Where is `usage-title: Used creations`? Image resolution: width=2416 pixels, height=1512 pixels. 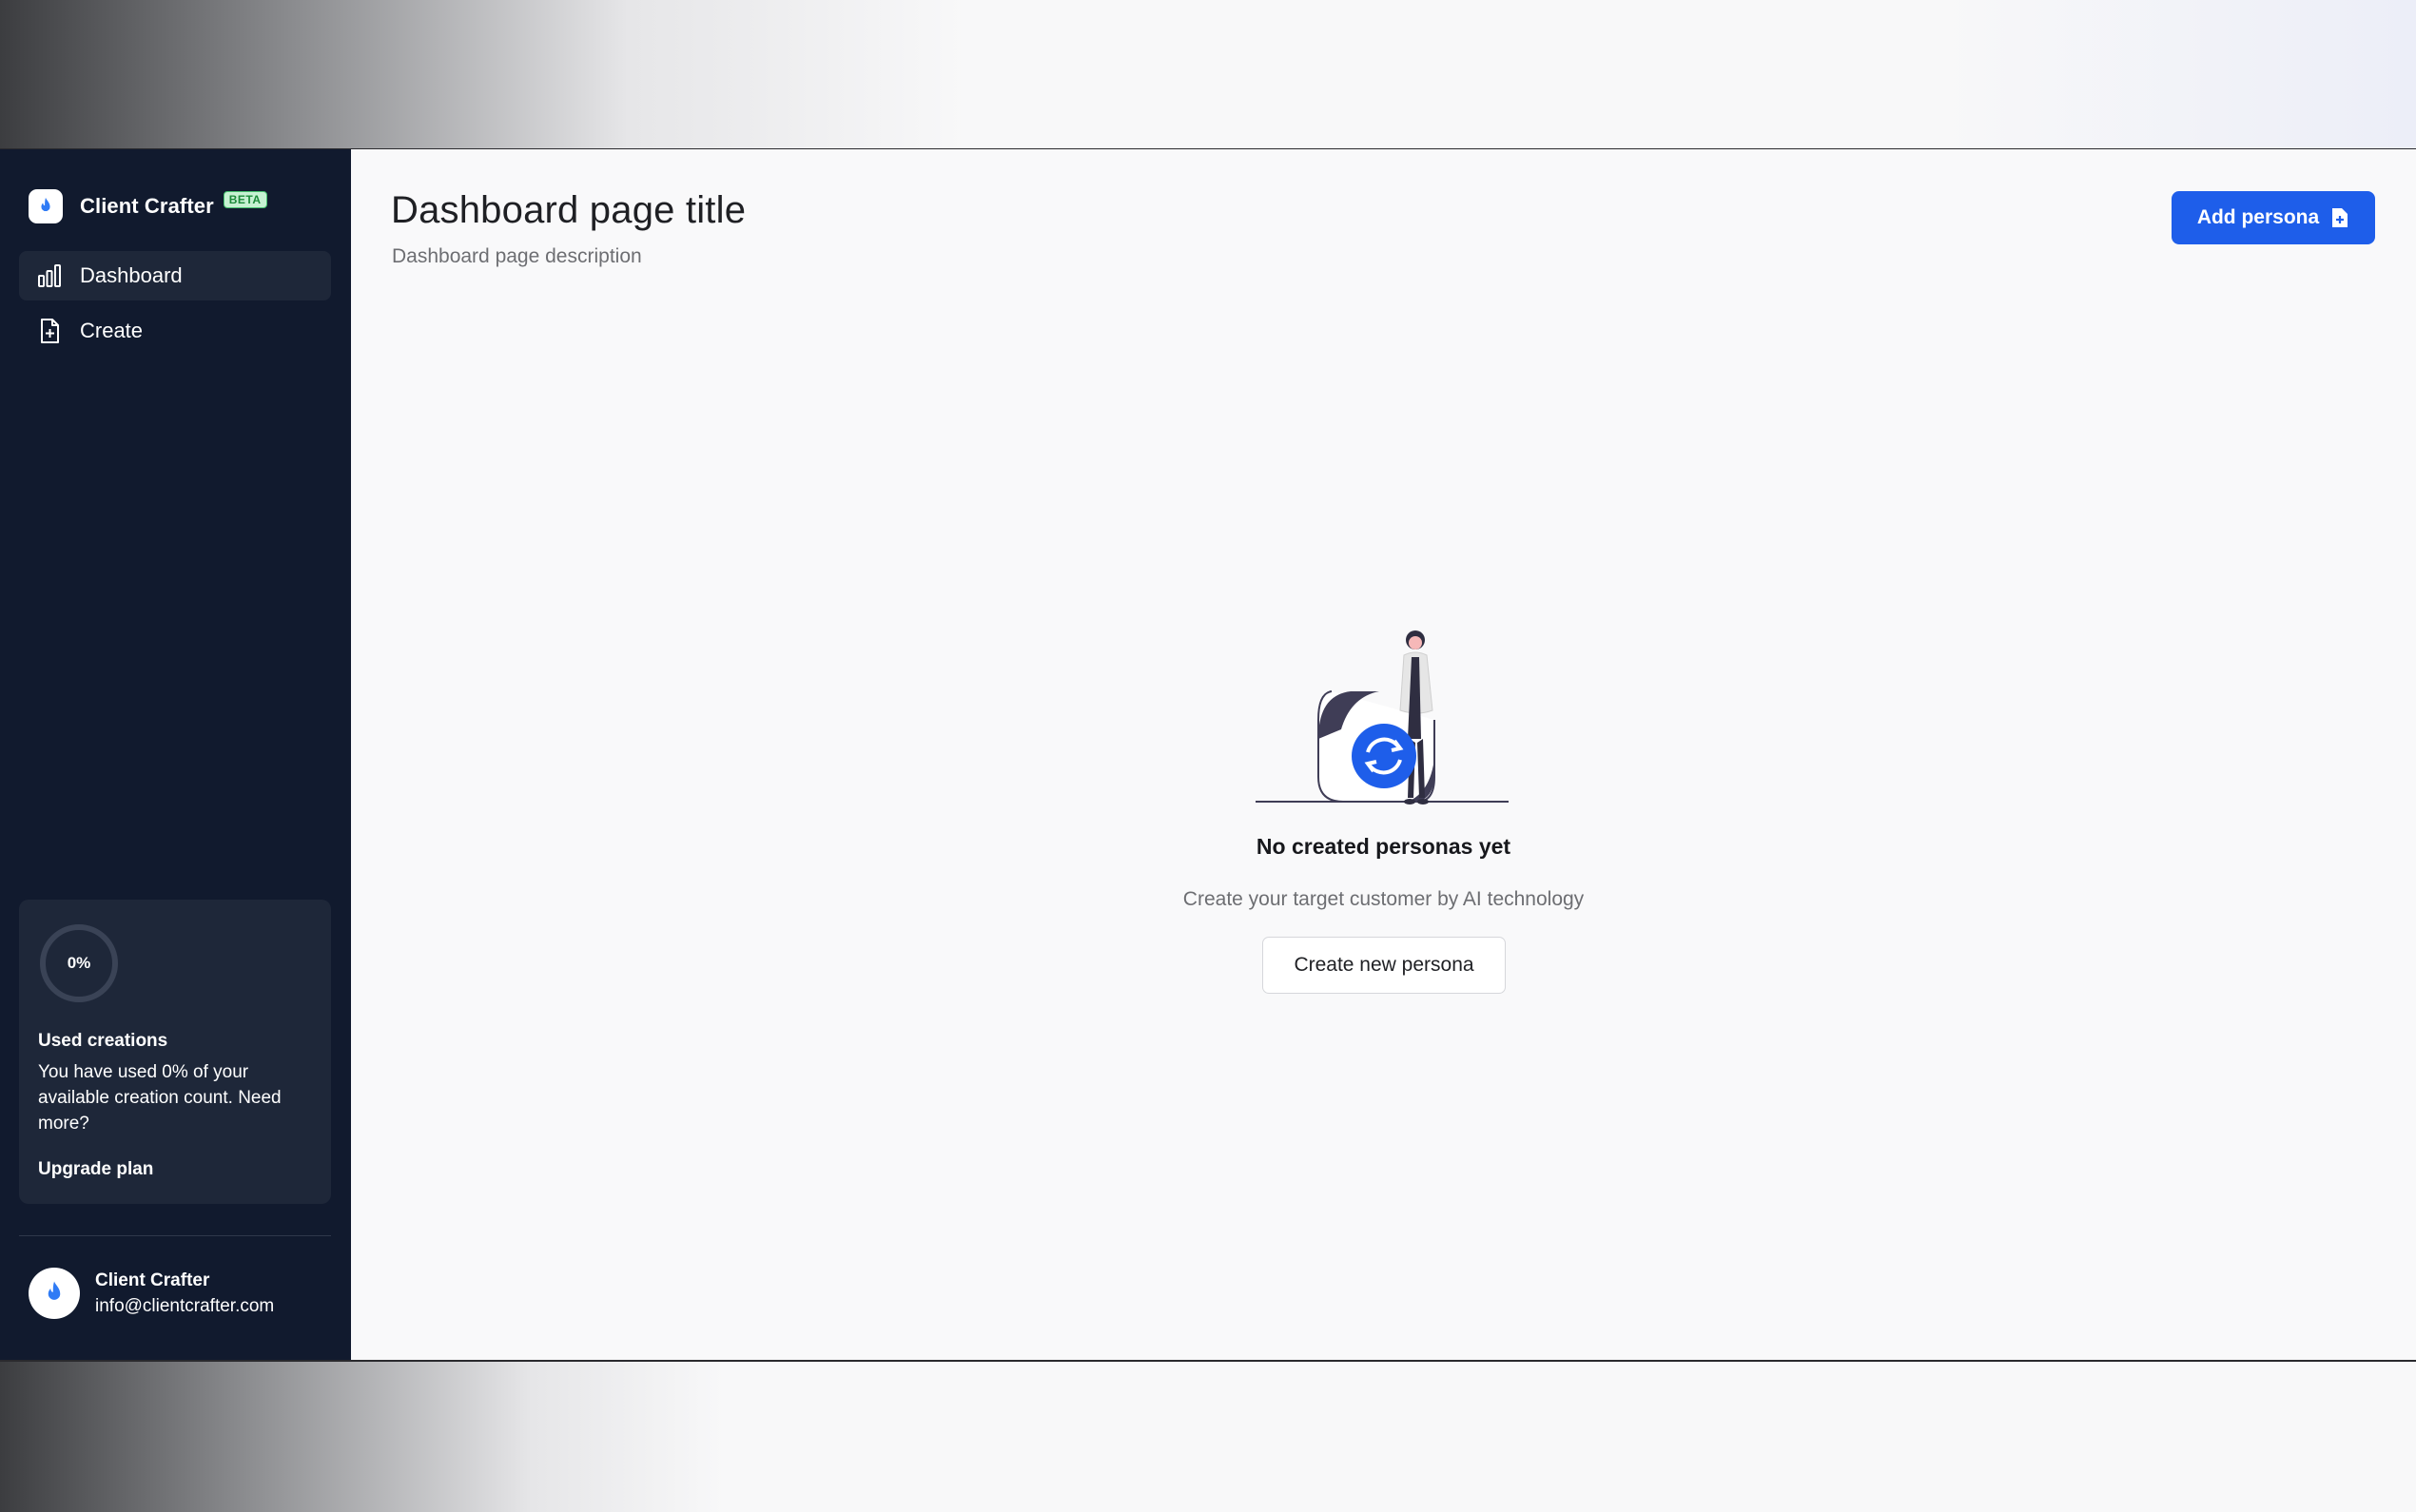 usage-title: Used creations is located at coordinates (103, 1041).